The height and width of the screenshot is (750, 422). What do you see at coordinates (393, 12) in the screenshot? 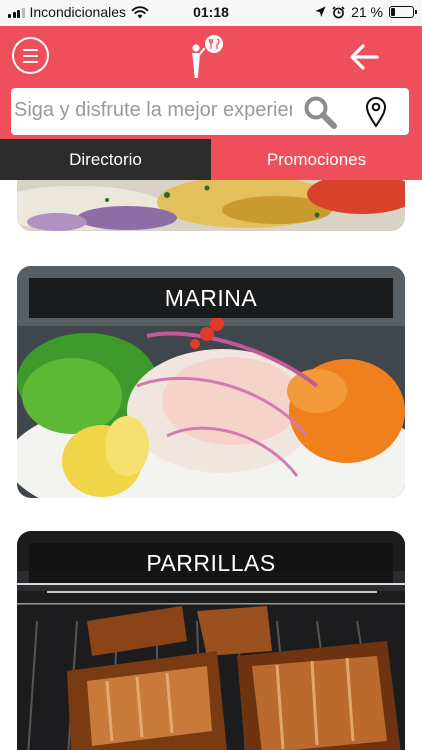
I see `battery-fill` at bounding box center [393, 12].